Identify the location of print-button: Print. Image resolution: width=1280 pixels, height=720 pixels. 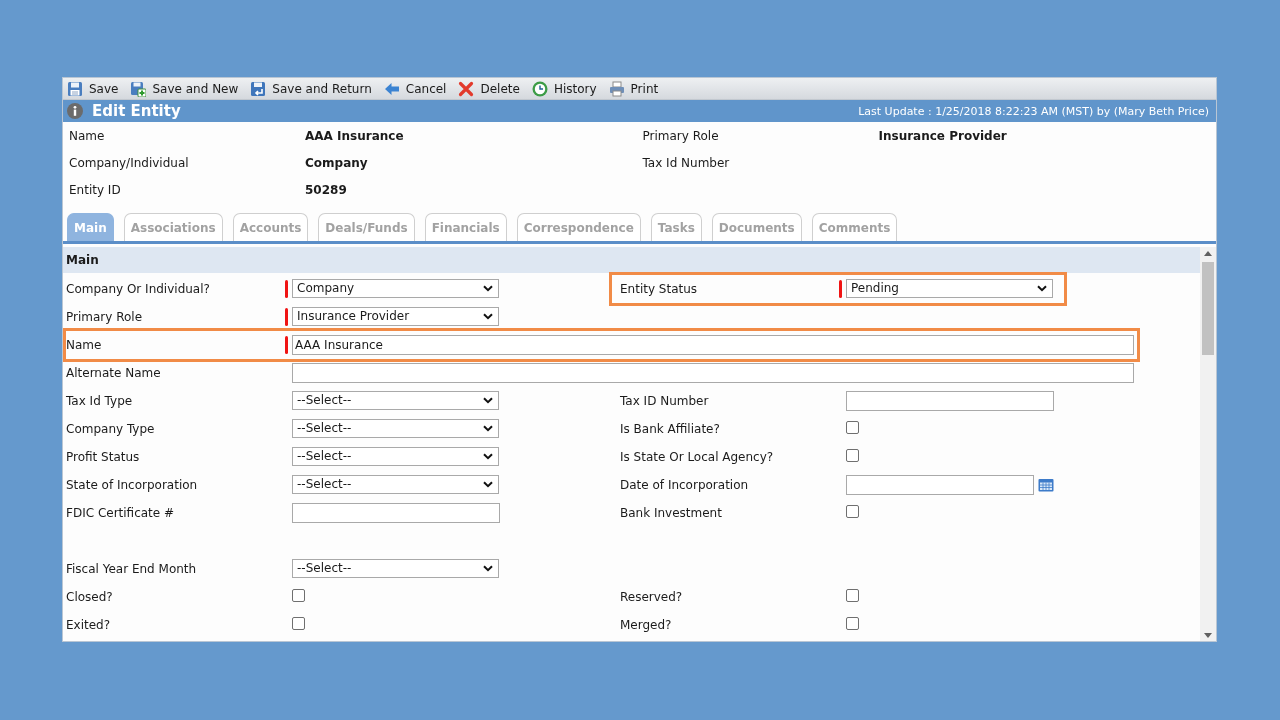
(633, 88).